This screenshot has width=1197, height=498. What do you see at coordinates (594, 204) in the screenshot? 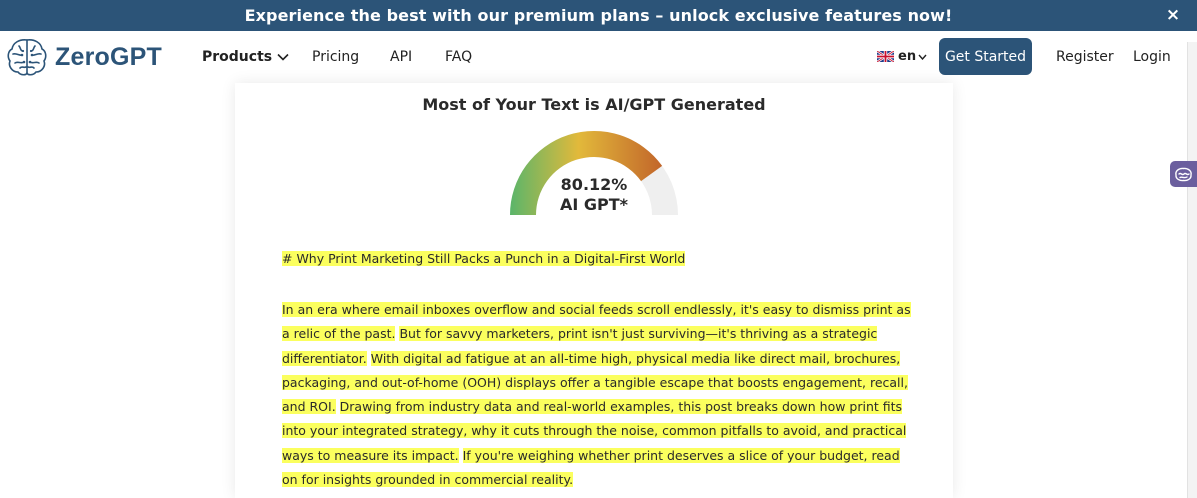
I see `ai-gpt-label: AI GPT*` at bounding box center [594, 204].